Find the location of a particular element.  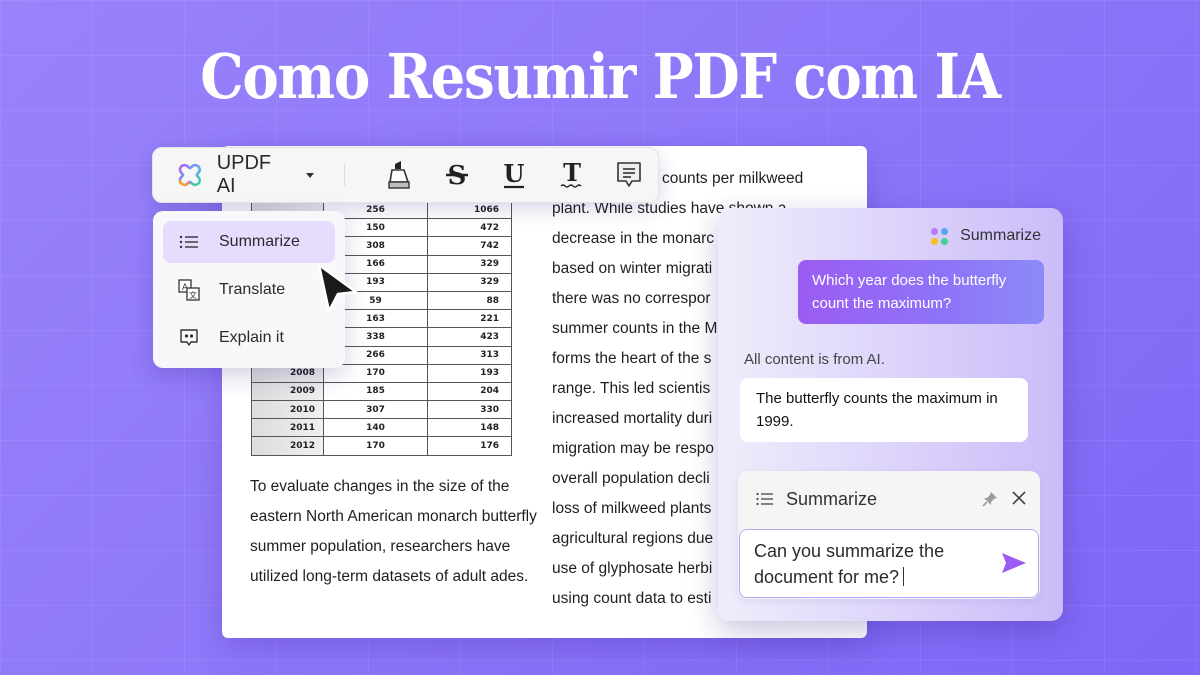

menu-item-label: Translate is located at coordinates (252, 289).